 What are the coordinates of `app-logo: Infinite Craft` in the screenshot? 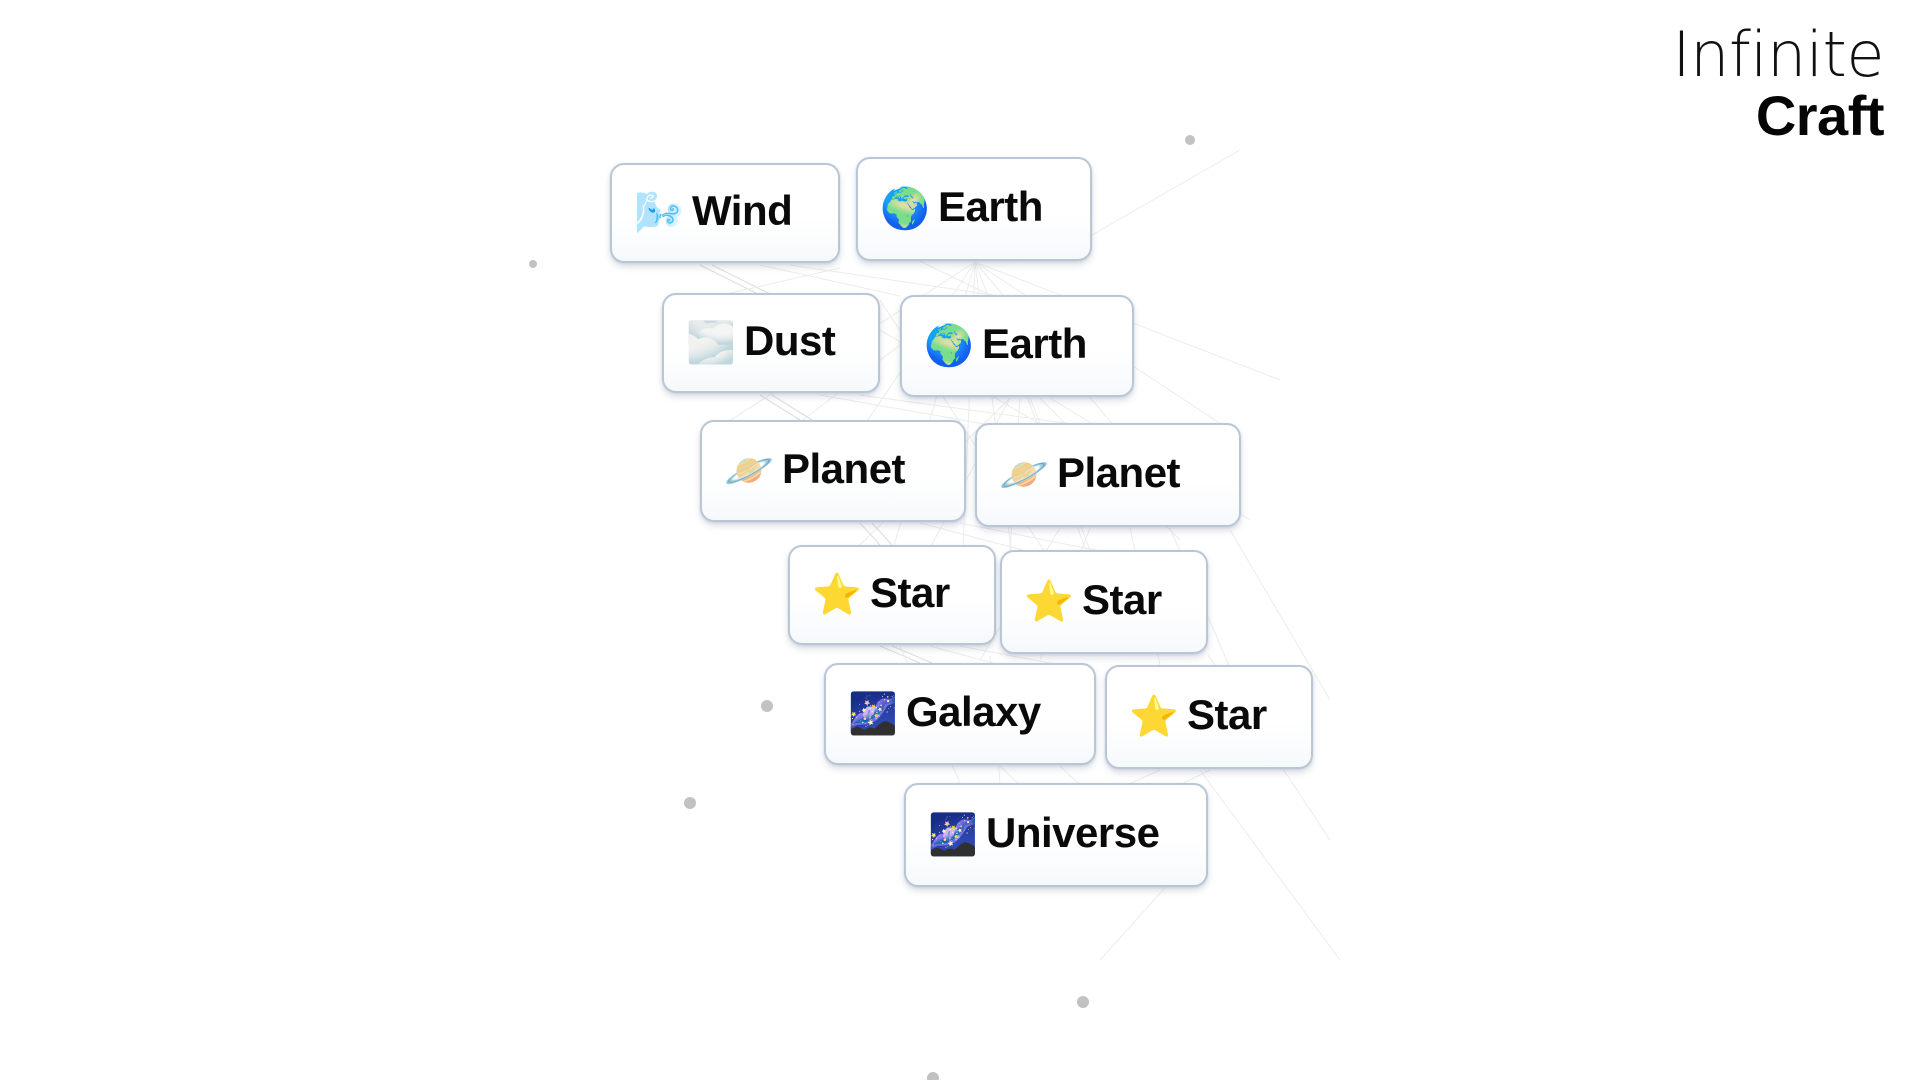 It's located at (1778, 82).